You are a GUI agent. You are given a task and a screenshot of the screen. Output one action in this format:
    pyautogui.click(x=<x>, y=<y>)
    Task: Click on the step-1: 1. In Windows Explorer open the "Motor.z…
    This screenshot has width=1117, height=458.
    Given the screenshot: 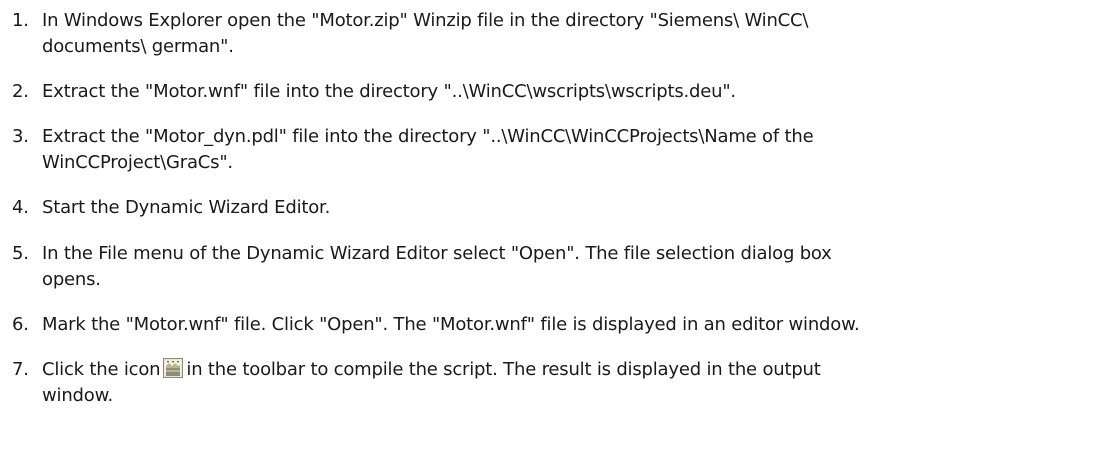 What is the action you would take?
    pyautogui.click(x=558, y=34)
    